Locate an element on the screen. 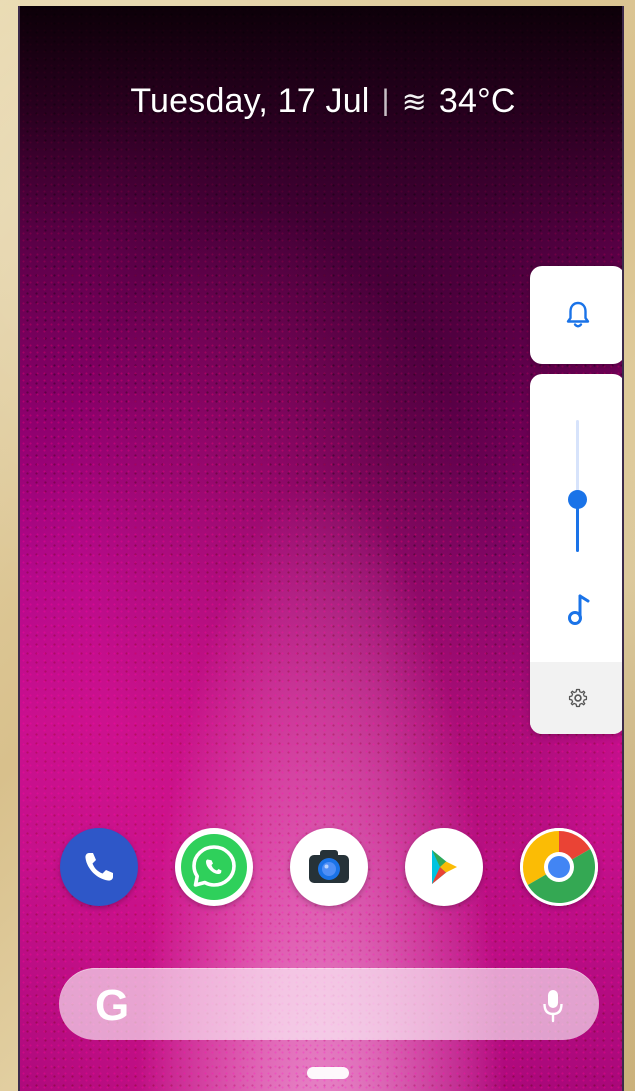 Image resolution: width=635 pixels, height=1091 pixels. chrome-app is located at coordinates (559, 867).